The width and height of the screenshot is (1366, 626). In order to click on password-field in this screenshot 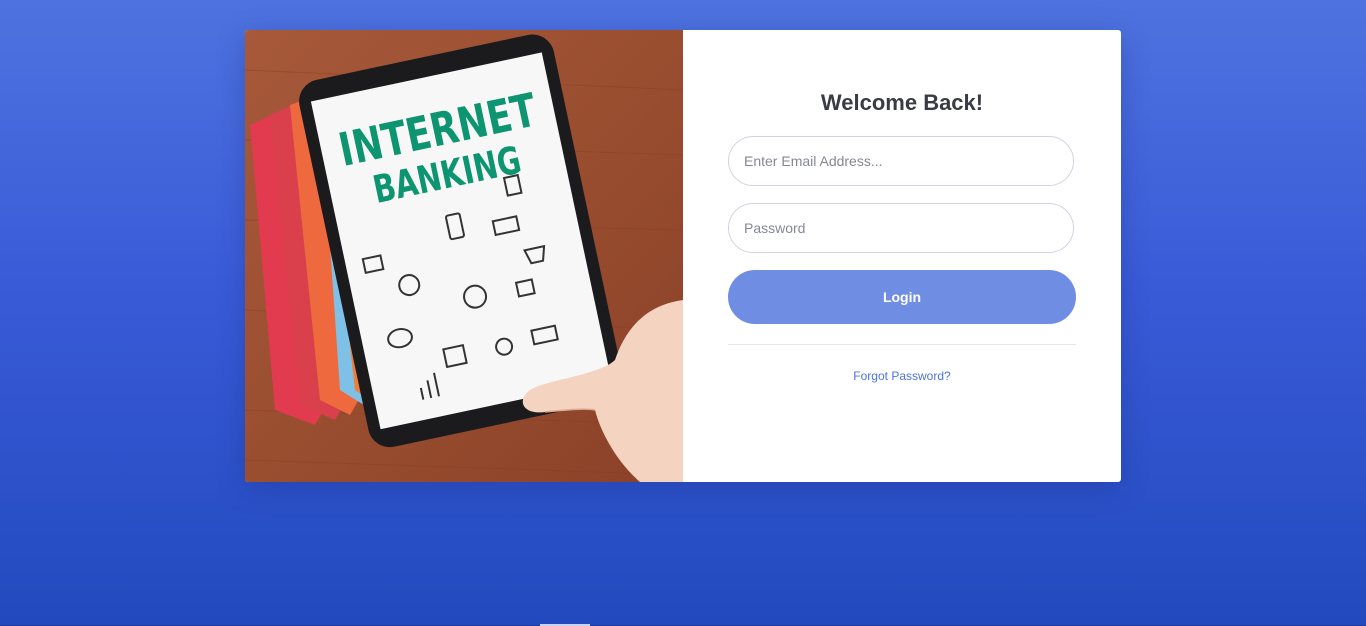, I will do `click(901, 228)`.